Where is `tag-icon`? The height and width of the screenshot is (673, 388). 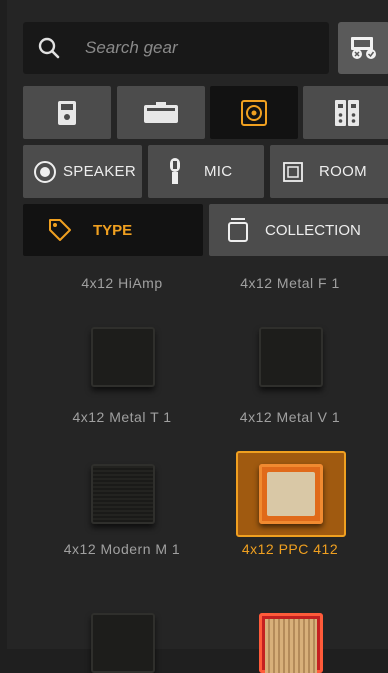
tag-icon is located at coordinates (60, 230).